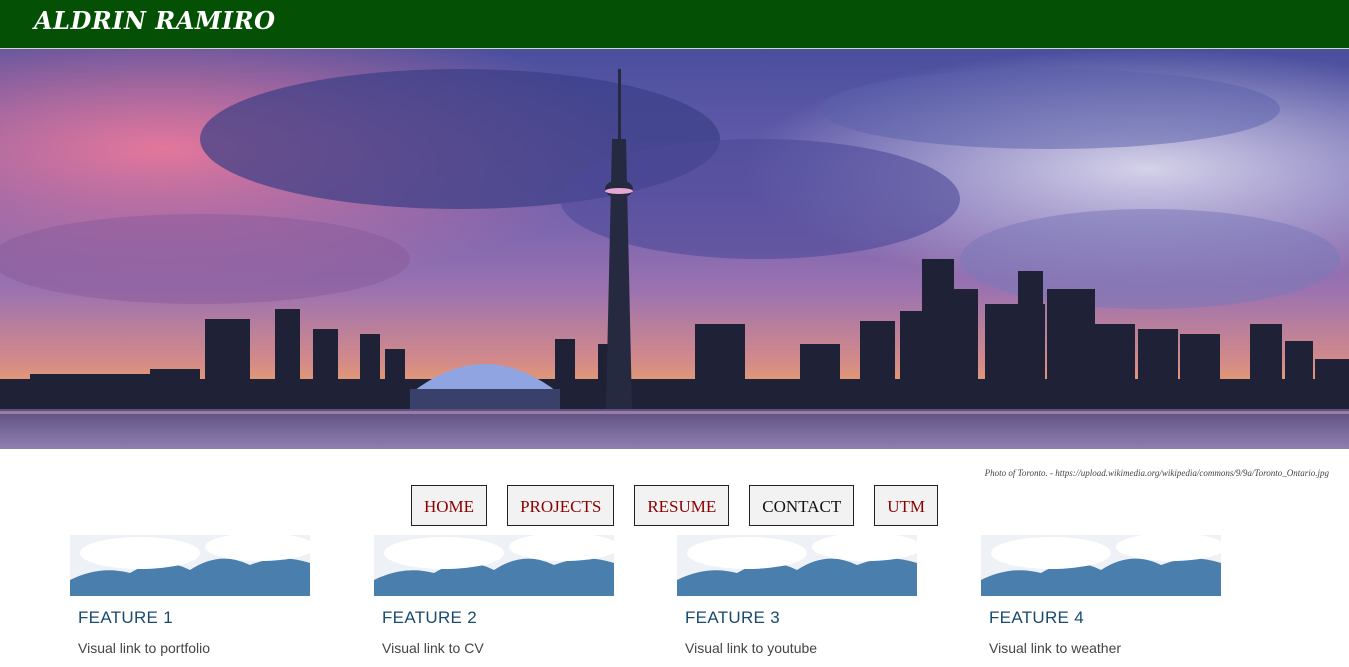  Describe the element at coordinates (194, 618) in the screenshot. I see `feature-title: FEATURE 1` at that location.